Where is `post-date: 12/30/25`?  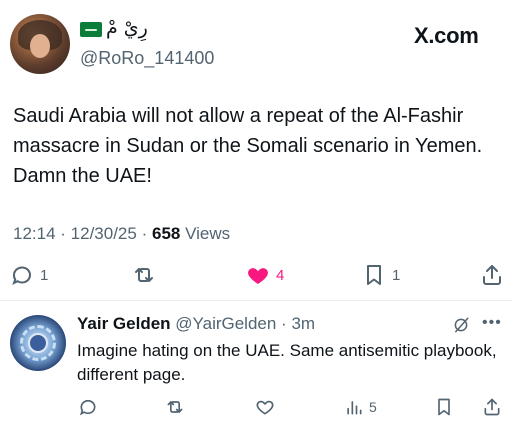
post-date: 12/30/25 is located at coordinates (104, 233).